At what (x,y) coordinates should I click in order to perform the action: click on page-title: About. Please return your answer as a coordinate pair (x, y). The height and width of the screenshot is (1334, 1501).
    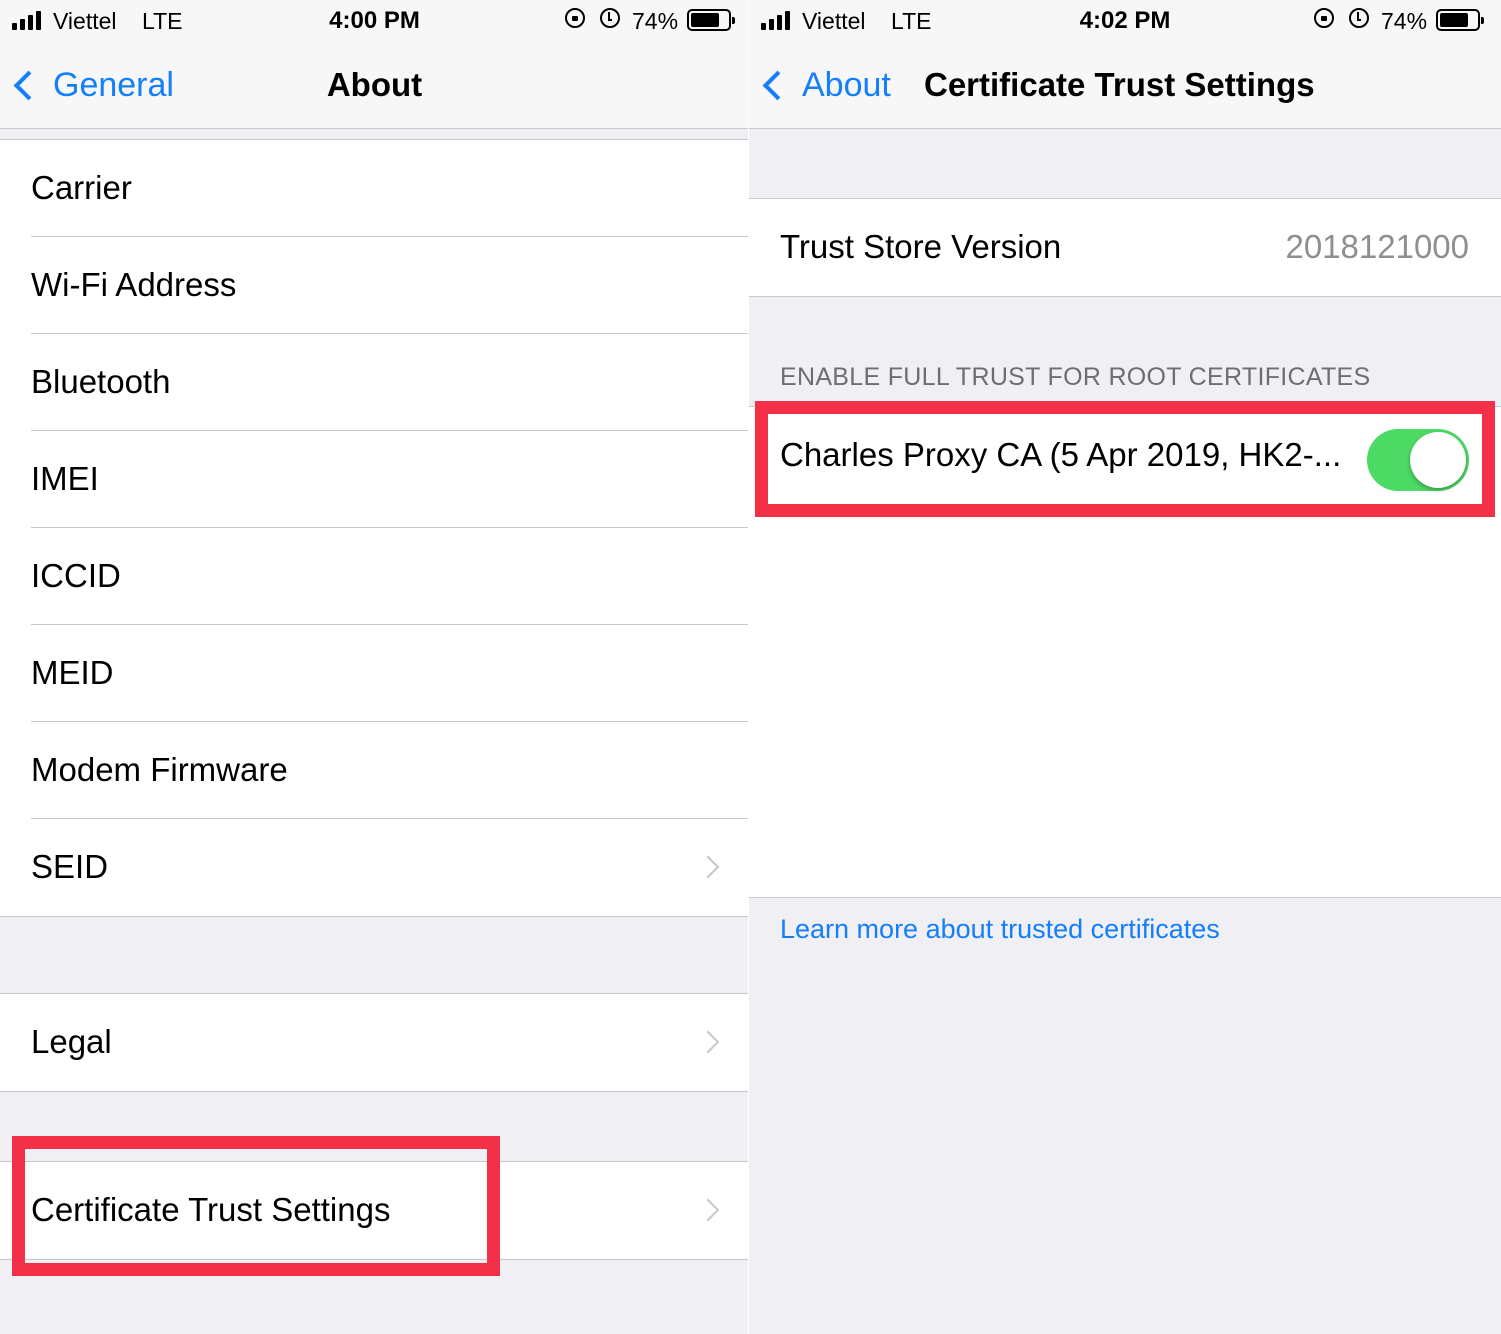
    Looking at the image, I should click on (374, 84).